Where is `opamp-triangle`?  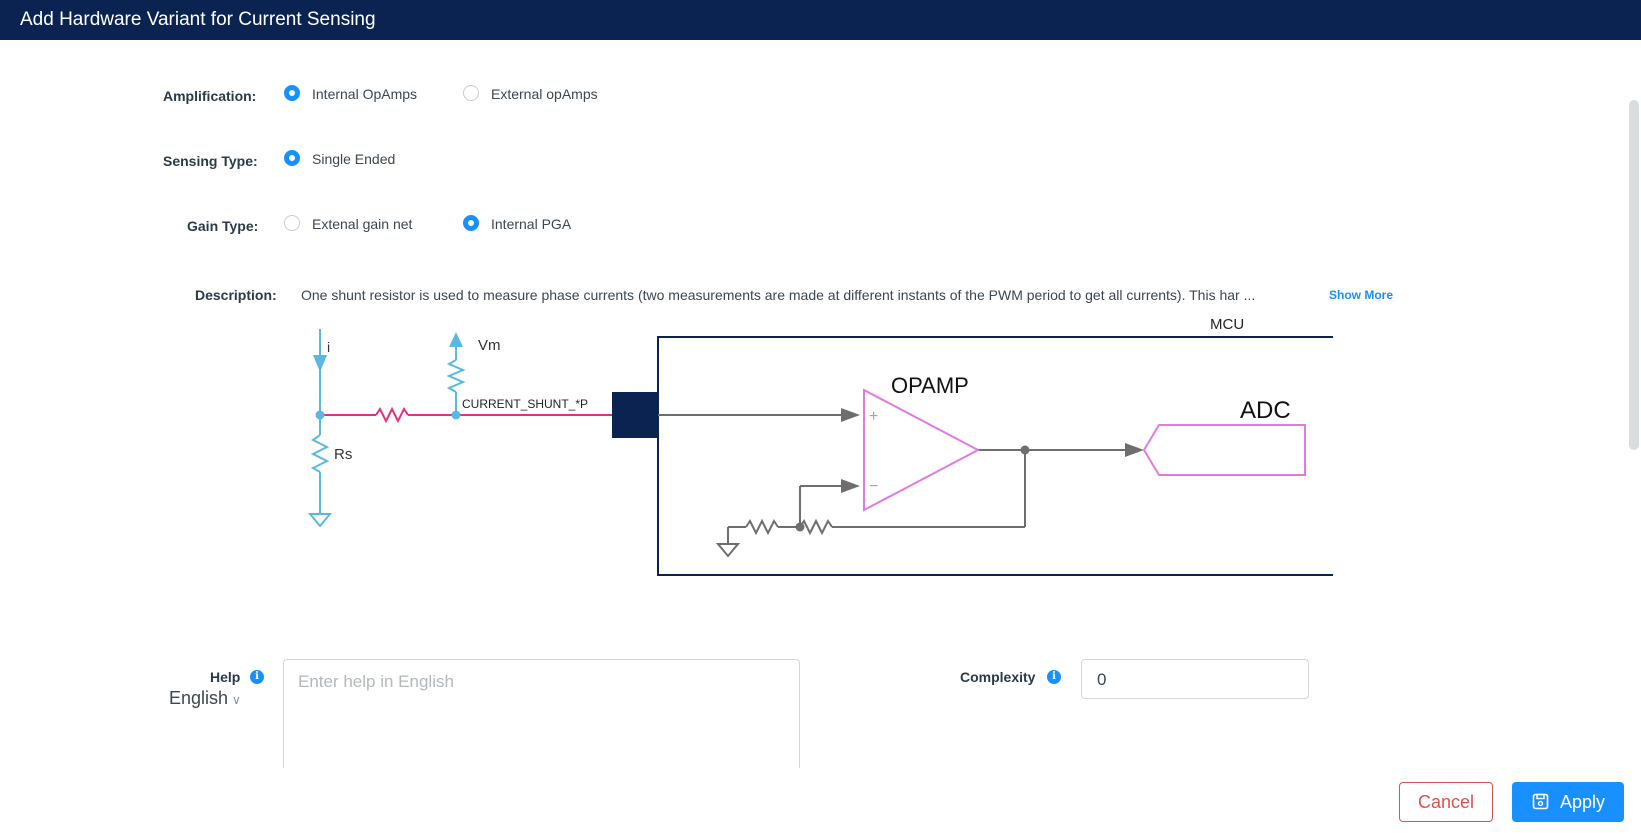
opamp-triangle is located at coordinates (922, 450).